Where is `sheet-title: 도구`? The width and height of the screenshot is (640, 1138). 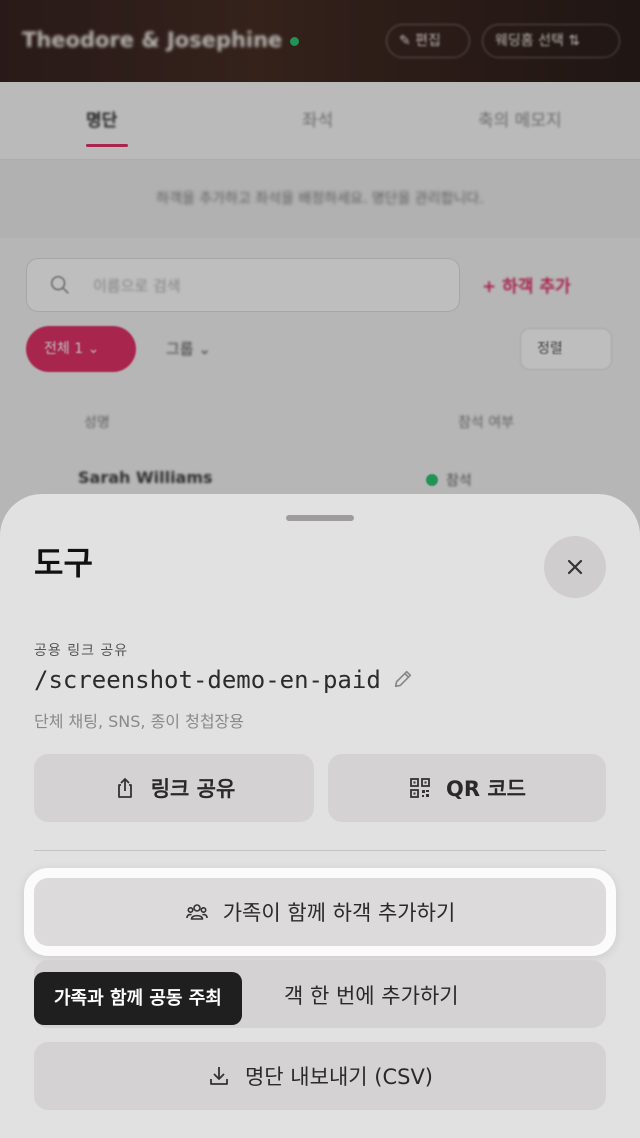
sheet-title: 도구 is located at coordinates (63, 563).